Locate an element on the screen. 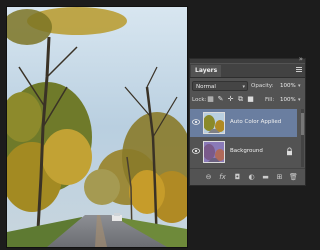 Image resolution: width=320 pixels, height=250 pixels. opacity-chevron-icon: ▾ is located at coordinates (299, 86).